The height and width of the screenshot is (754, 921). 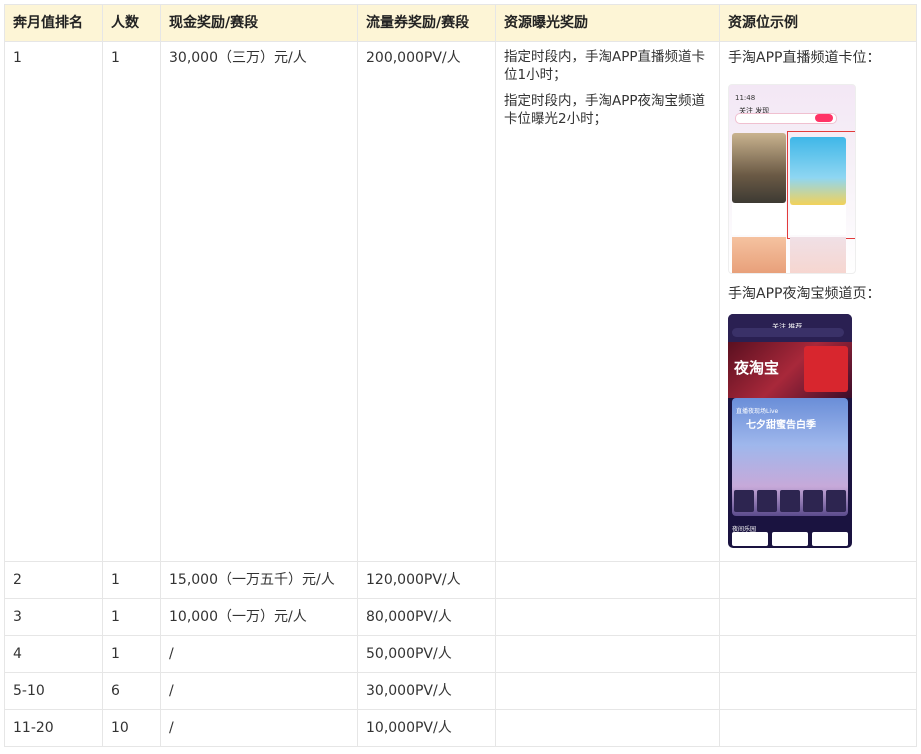 What do you see at coordinates (759, 219) in the screenshot?
I see `live-card-left-info` at bounding box center [759, 219].